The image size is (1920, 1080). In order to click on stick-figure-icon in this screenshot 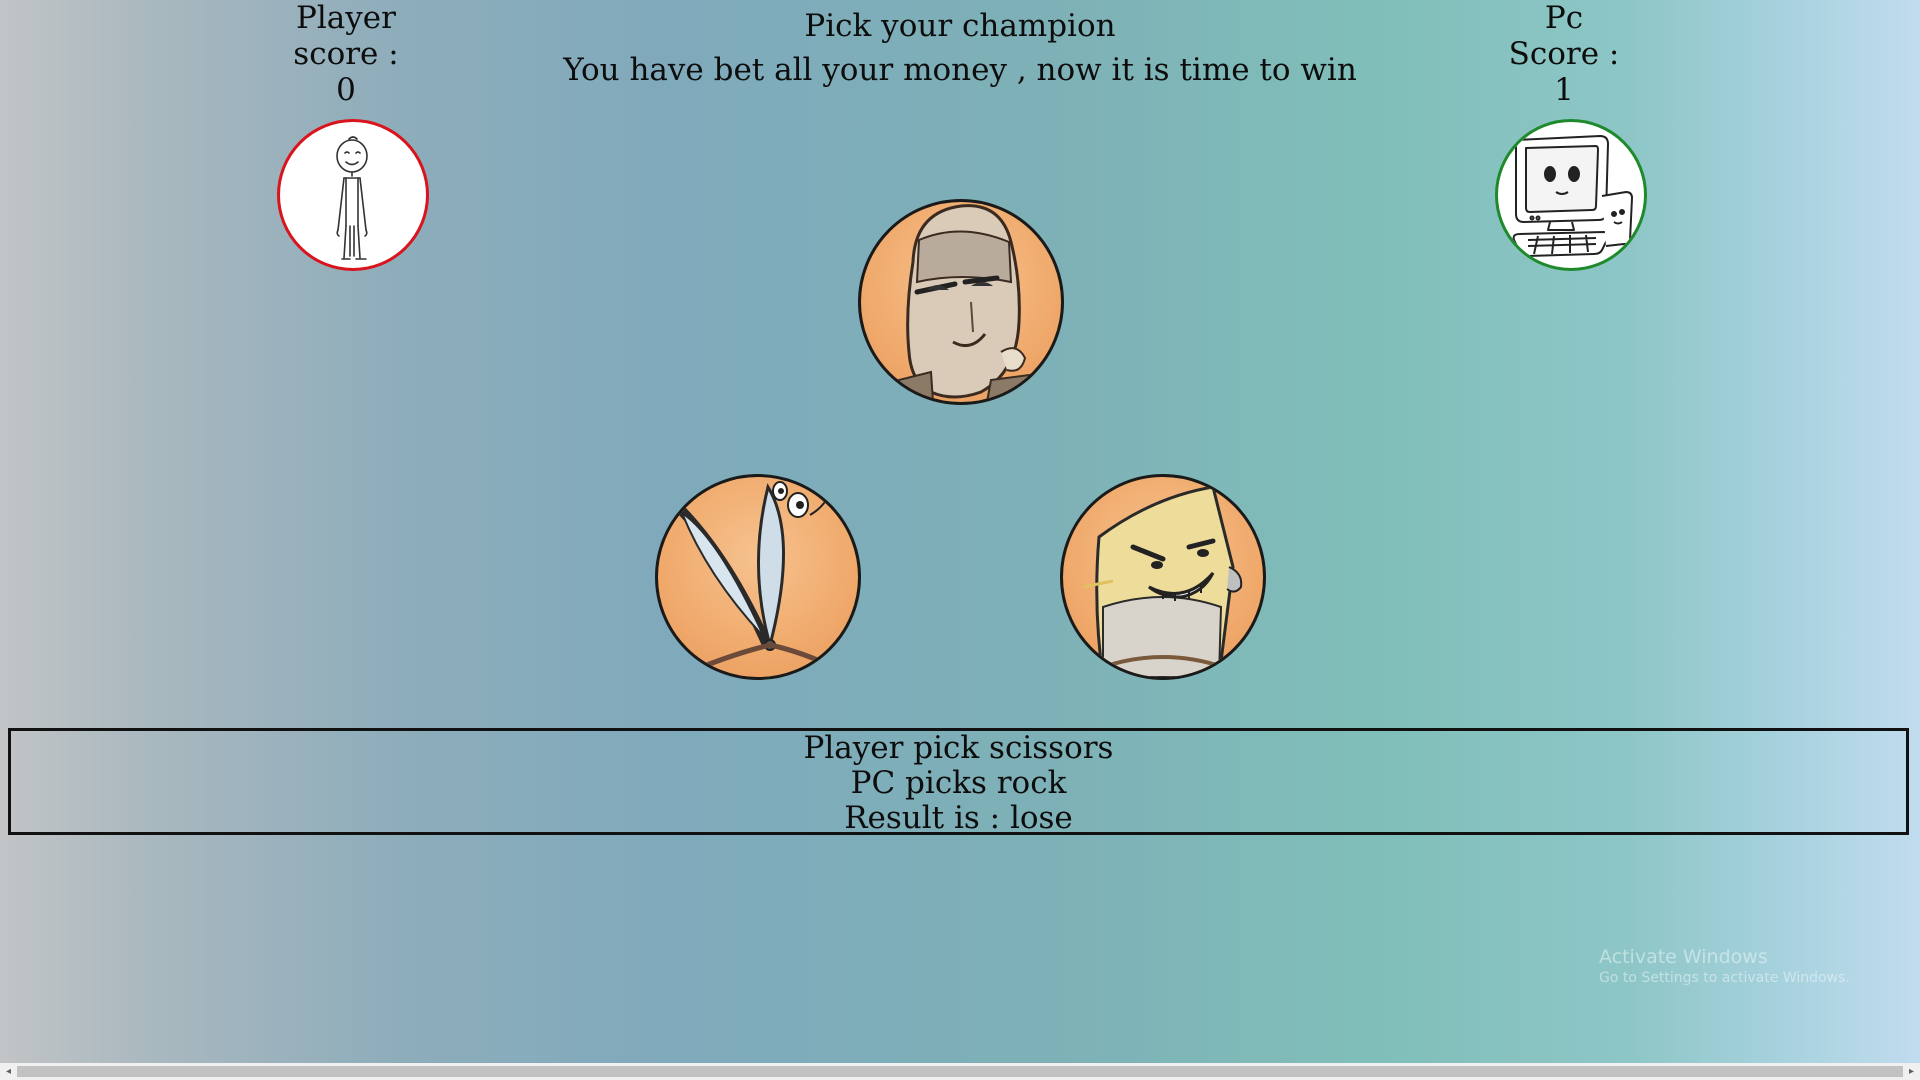, I will do `click(352, 198)`.